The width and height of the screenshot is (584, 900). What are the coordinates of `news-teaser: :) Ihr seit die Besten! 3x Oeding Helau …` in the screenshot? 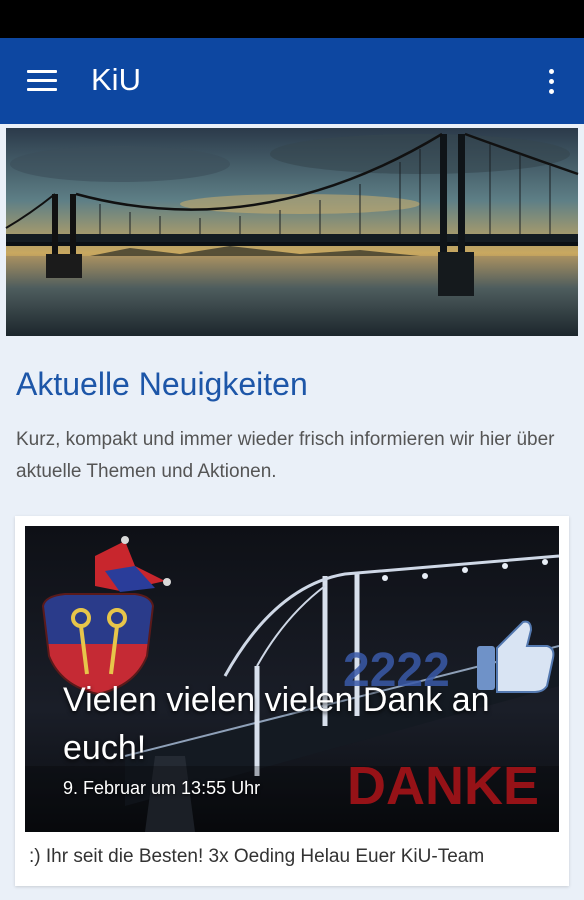 It's located at (257, 856).